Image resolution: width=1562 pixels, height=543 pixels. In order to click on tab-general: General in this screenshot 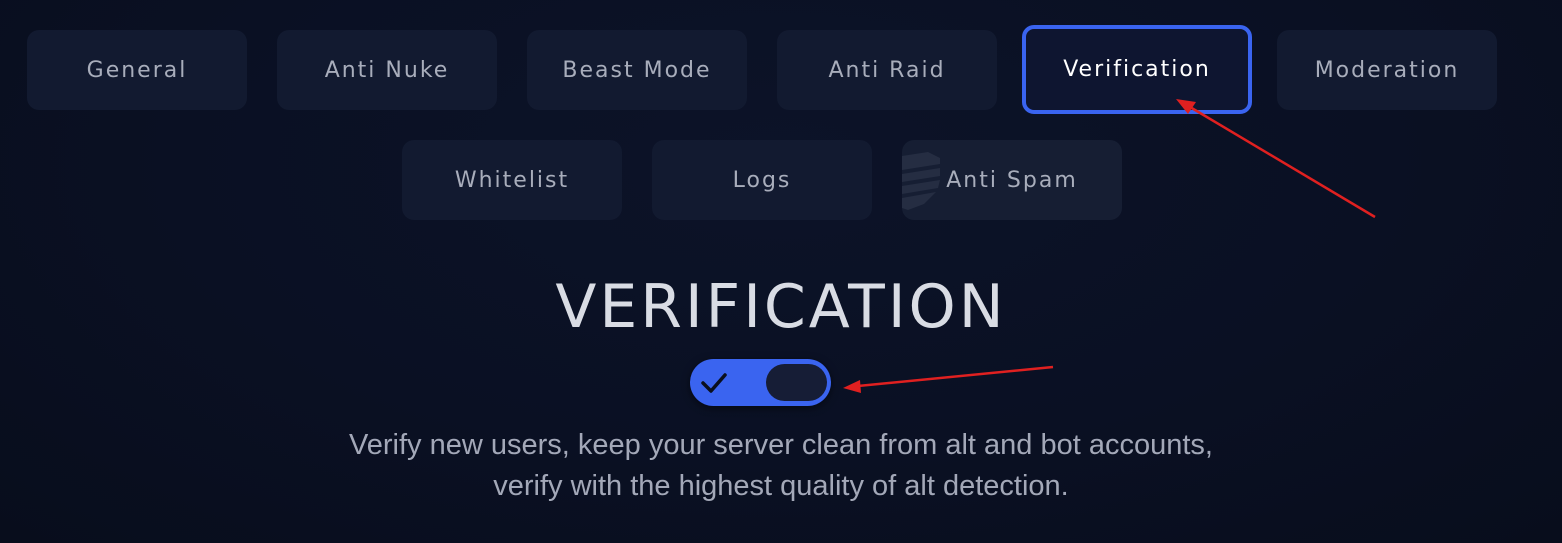, I will do `click(137, 70)`.